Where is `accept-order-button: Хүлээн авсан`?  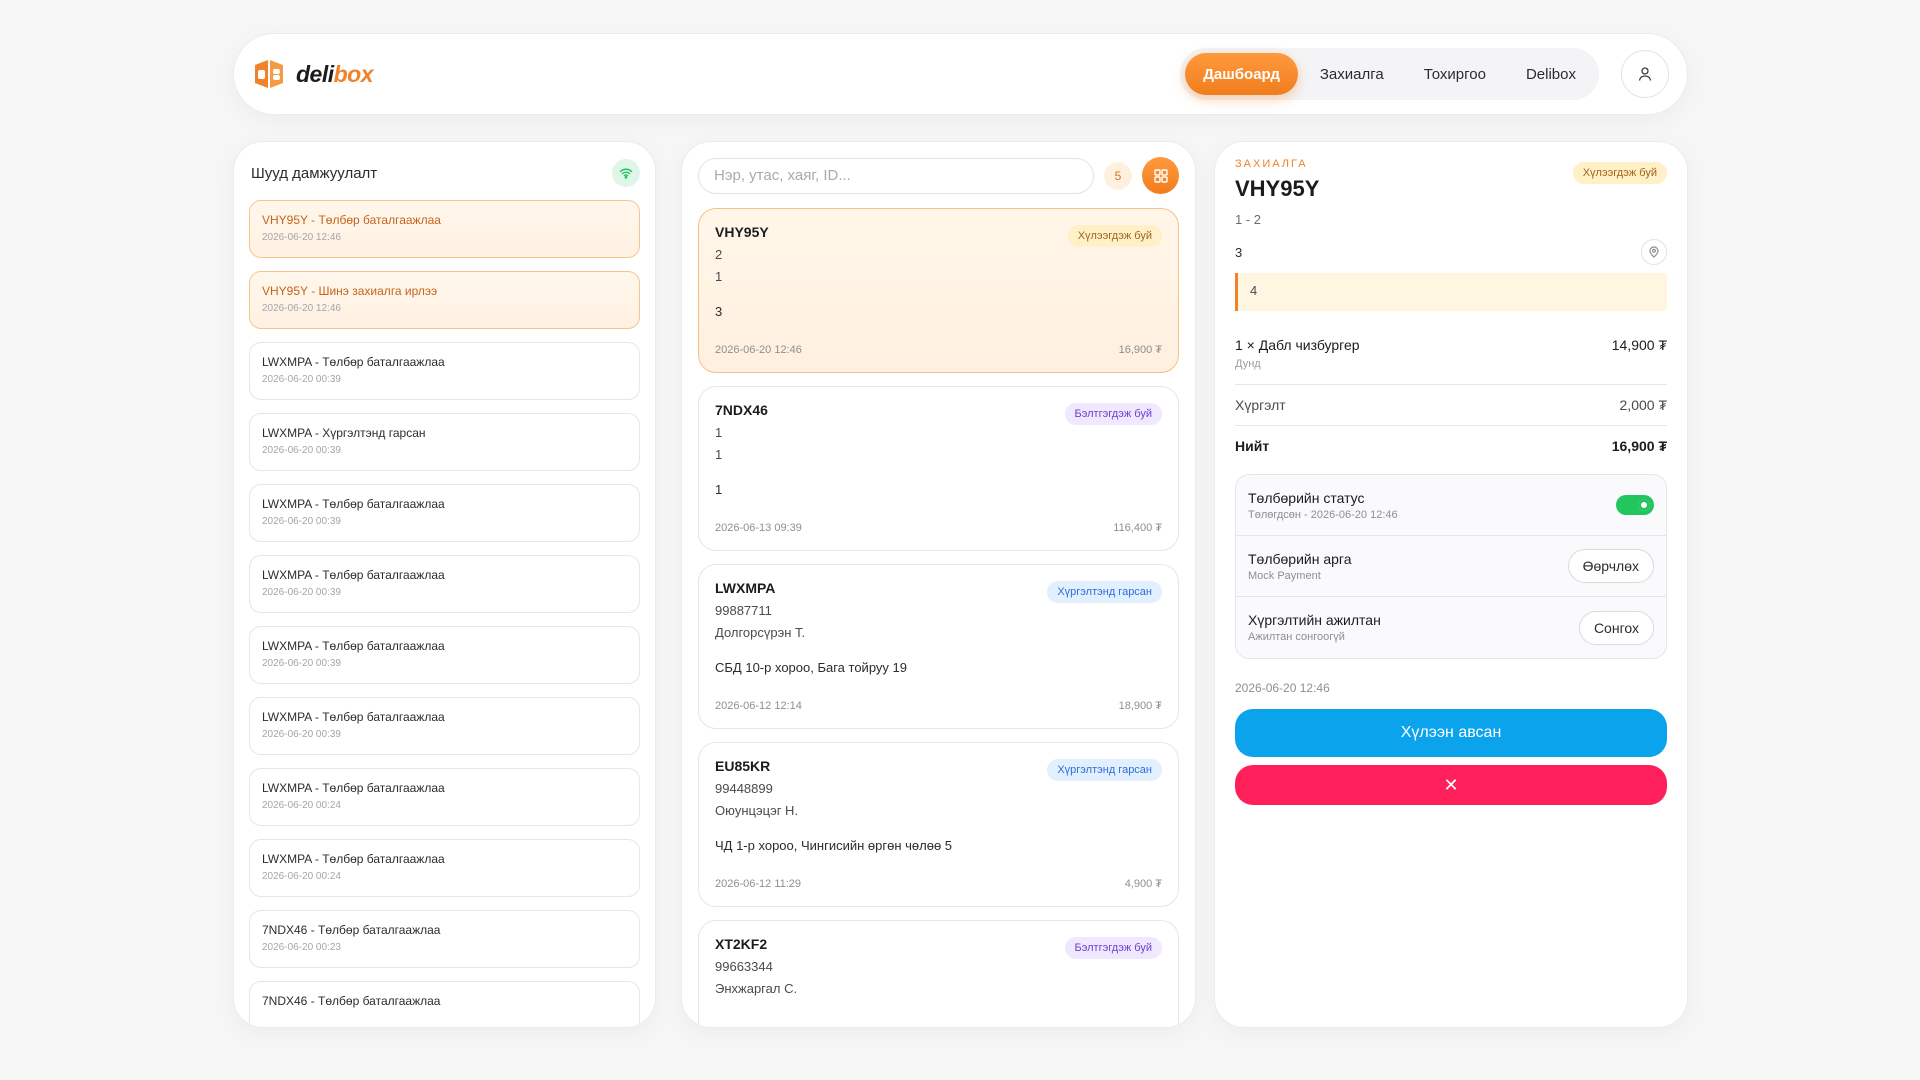
accept-order-button: Хүлээн авсан is located at coordinates (1451, 733).